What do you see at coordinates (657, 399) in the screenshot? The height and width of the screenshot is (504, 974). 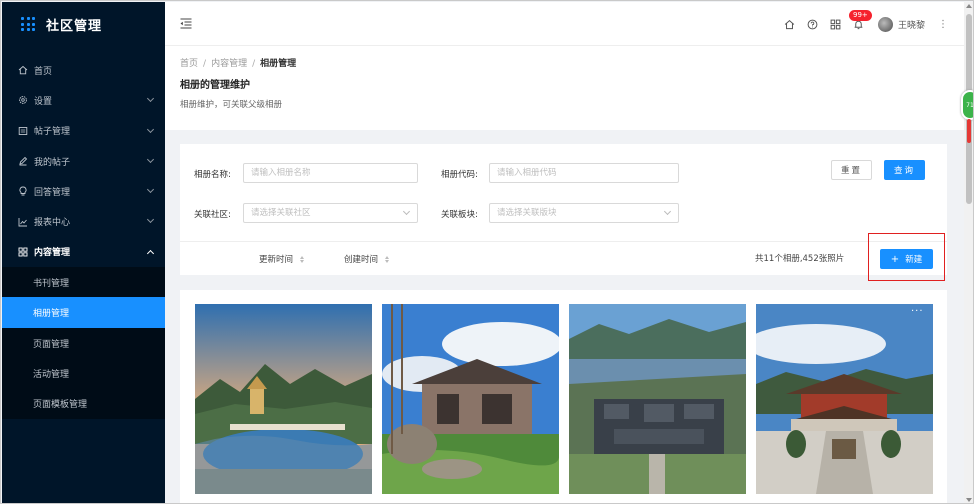 I see `photo-aerial-complex` at bounding box center [657, 399].